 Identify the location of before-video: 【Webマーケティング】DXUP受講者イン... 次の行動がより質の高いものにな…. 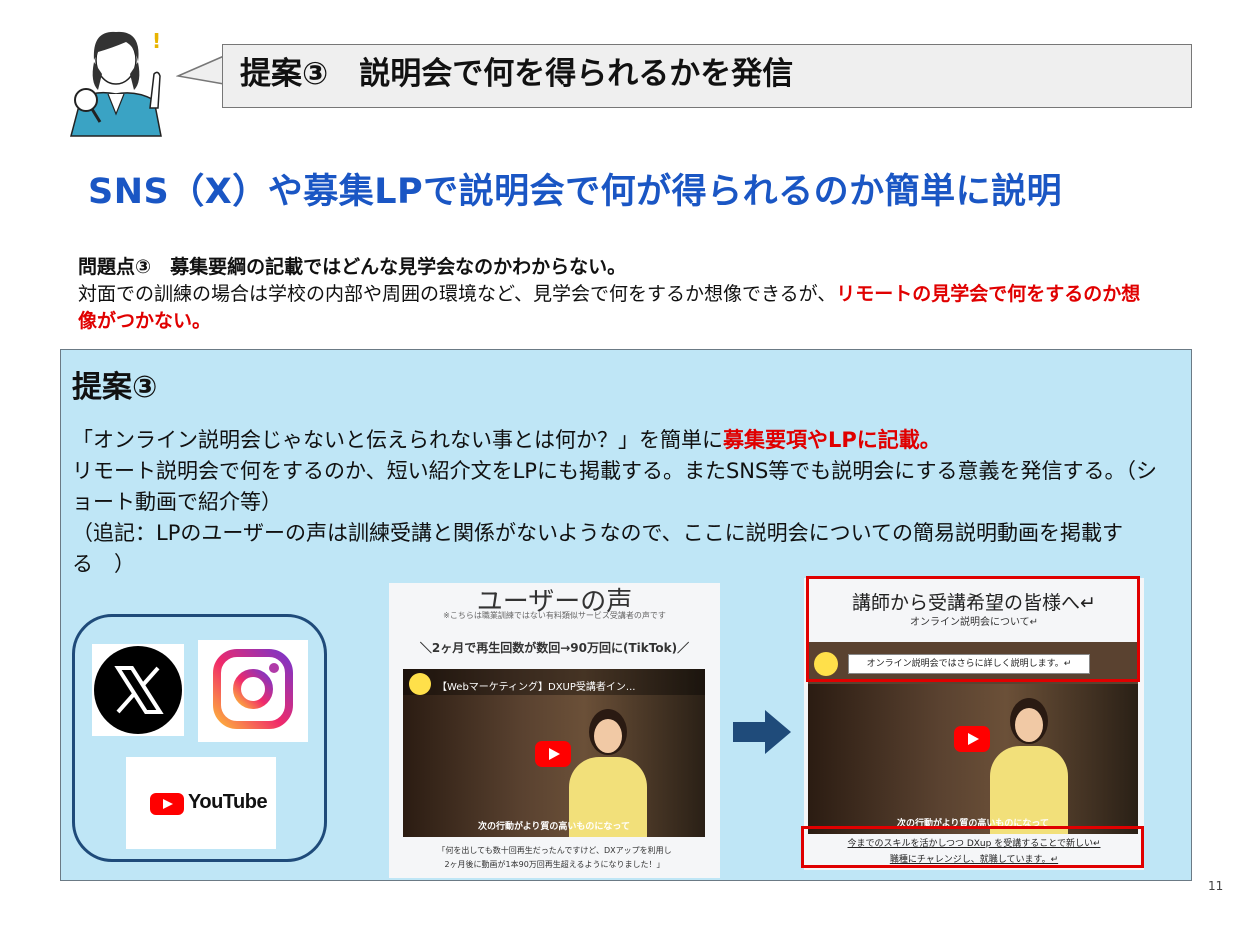
(554, 753).